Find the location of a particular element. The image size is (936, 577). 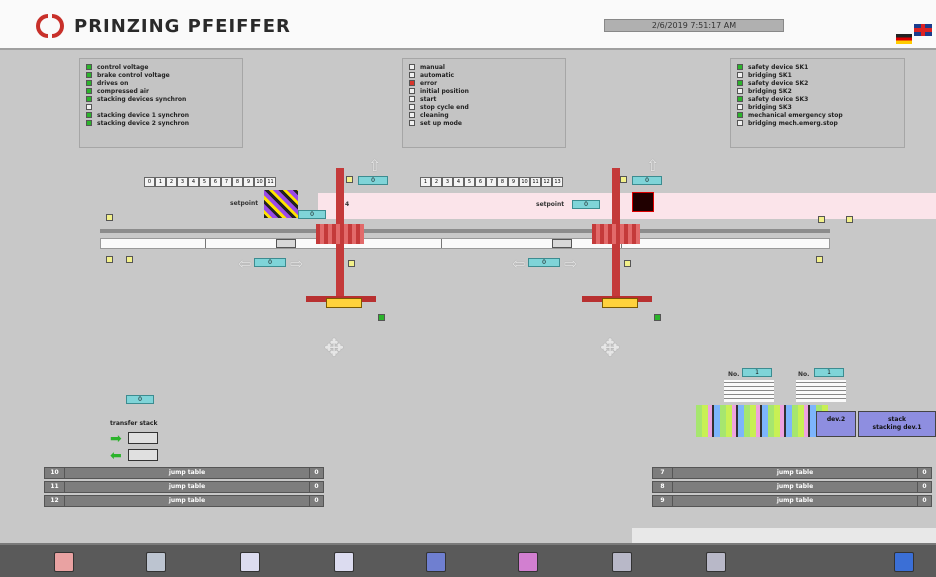

position-counter-right: 1 2 3 4 5 6 7 8 9 10 11 12 13 is located at coordinates (491, 182).